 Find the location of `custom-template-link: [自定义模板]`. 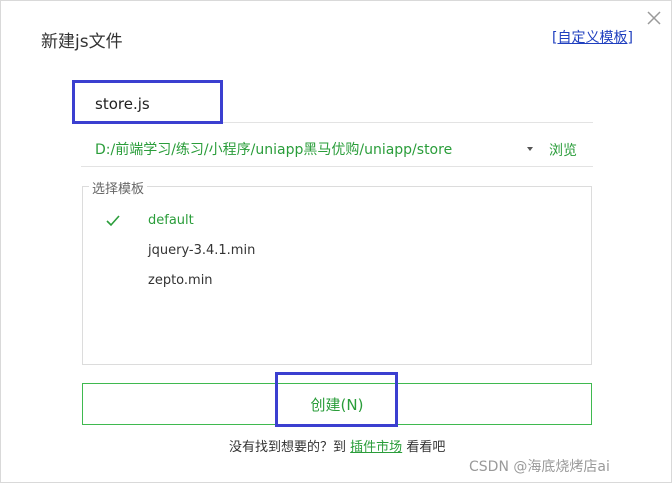

custom-template-link: [自定义模板] is located at coordinates (592, 37).